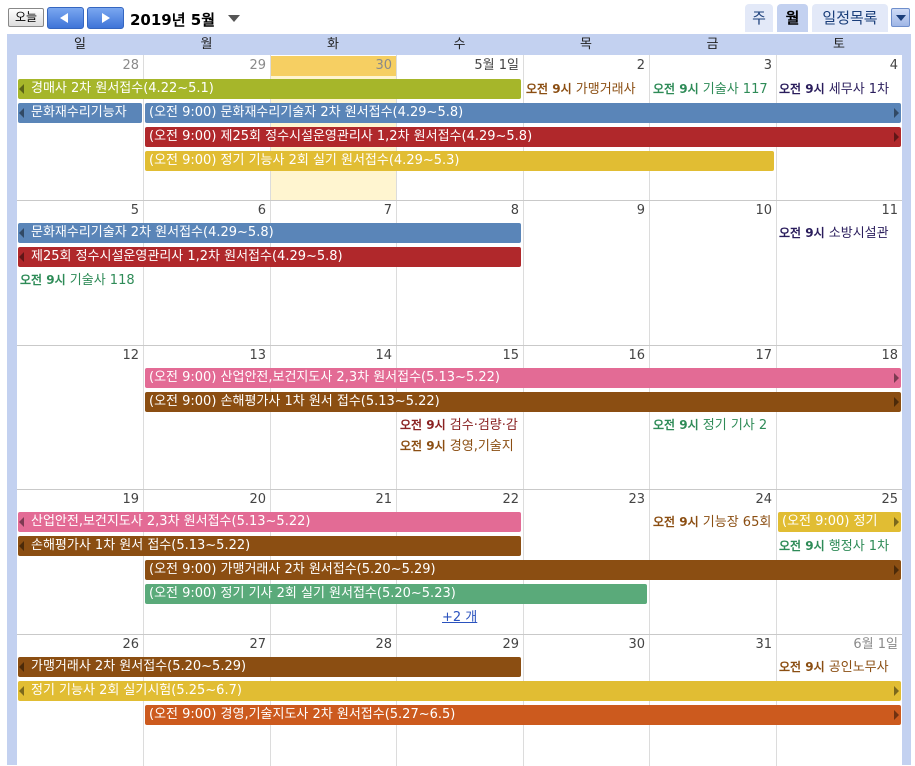  Describe the element at coordinates (586, 44) in the screenshot. I see `weekday-thu: 목` at that location.